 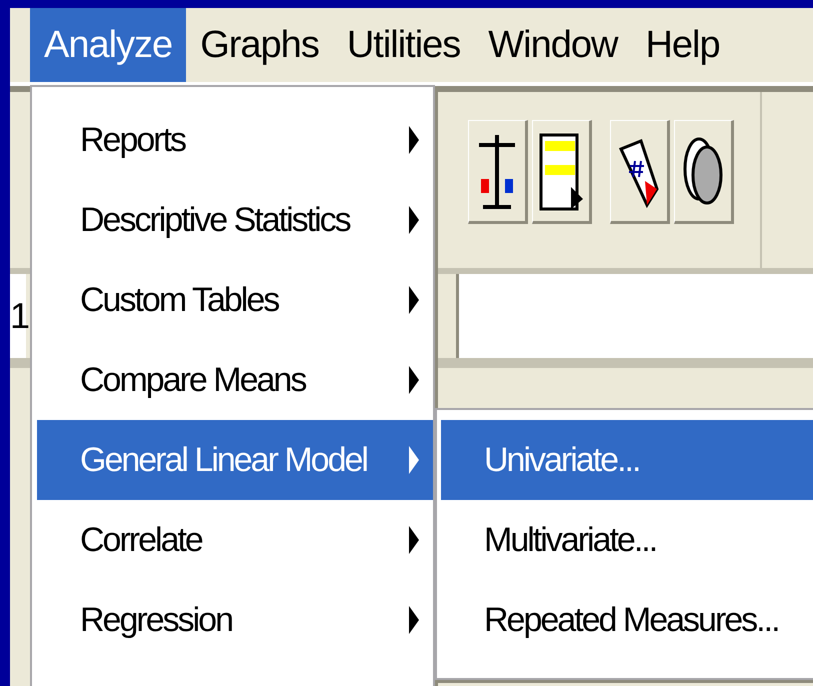 What do you see at coordinates (259, 45) in the screenshot?
I see `menu-title: Graphs` at bounding box center [259, 45].